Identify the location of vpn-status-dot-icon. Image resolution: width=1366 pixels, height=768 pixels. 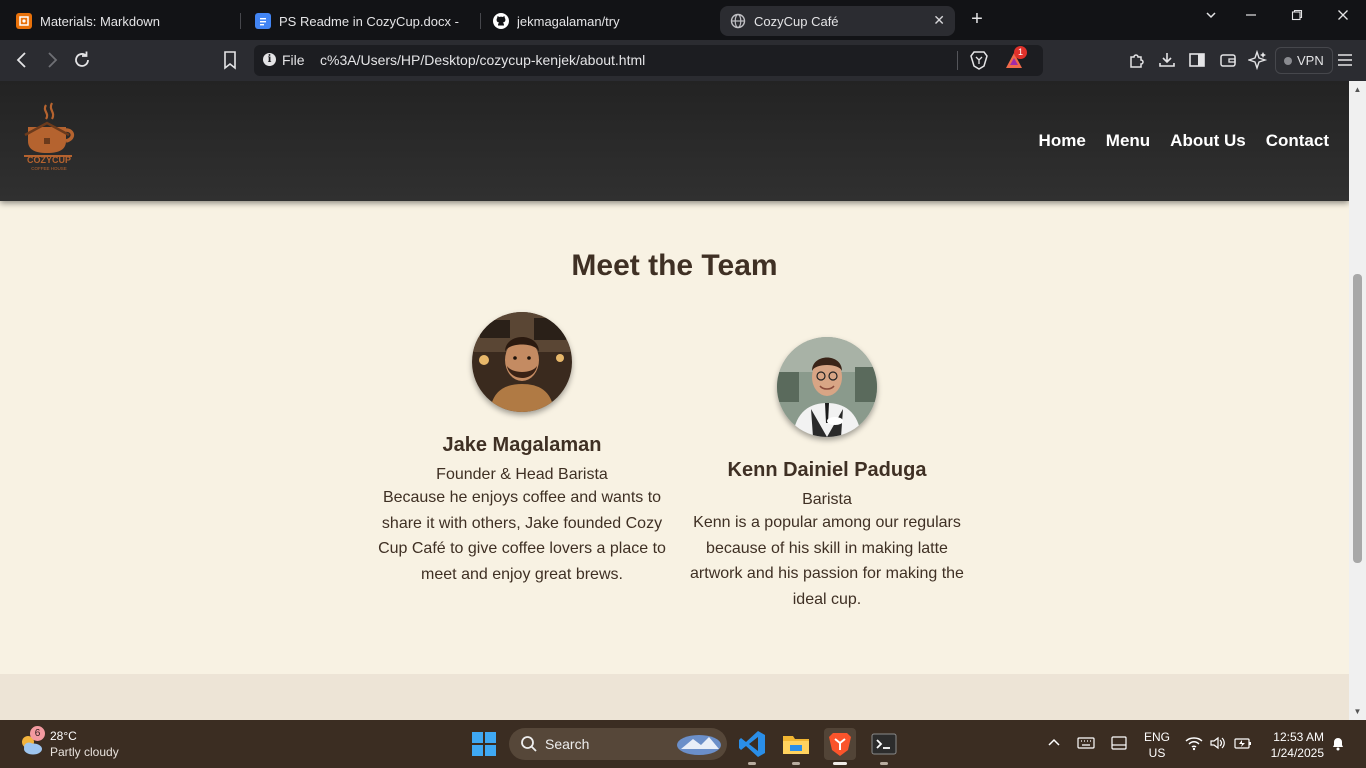
(1288, 60).